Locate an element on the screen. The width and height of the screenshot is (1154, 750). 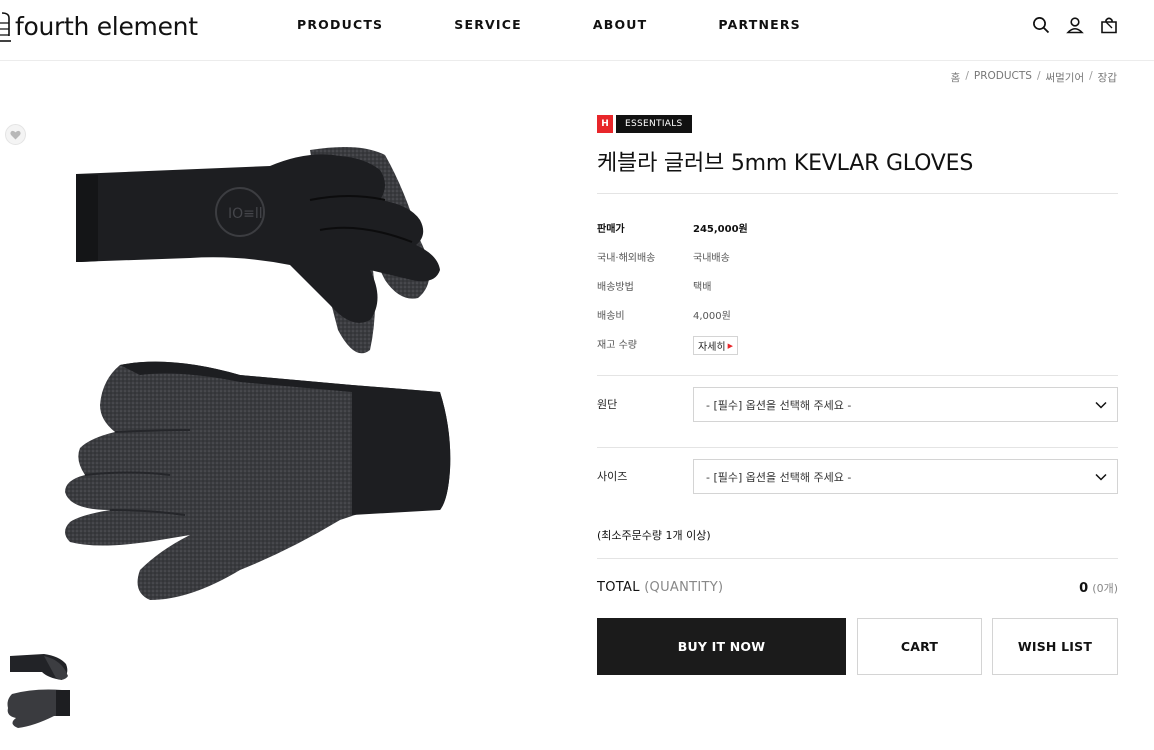
spec-value: 국내배송 is located at coordinates (711, 258).